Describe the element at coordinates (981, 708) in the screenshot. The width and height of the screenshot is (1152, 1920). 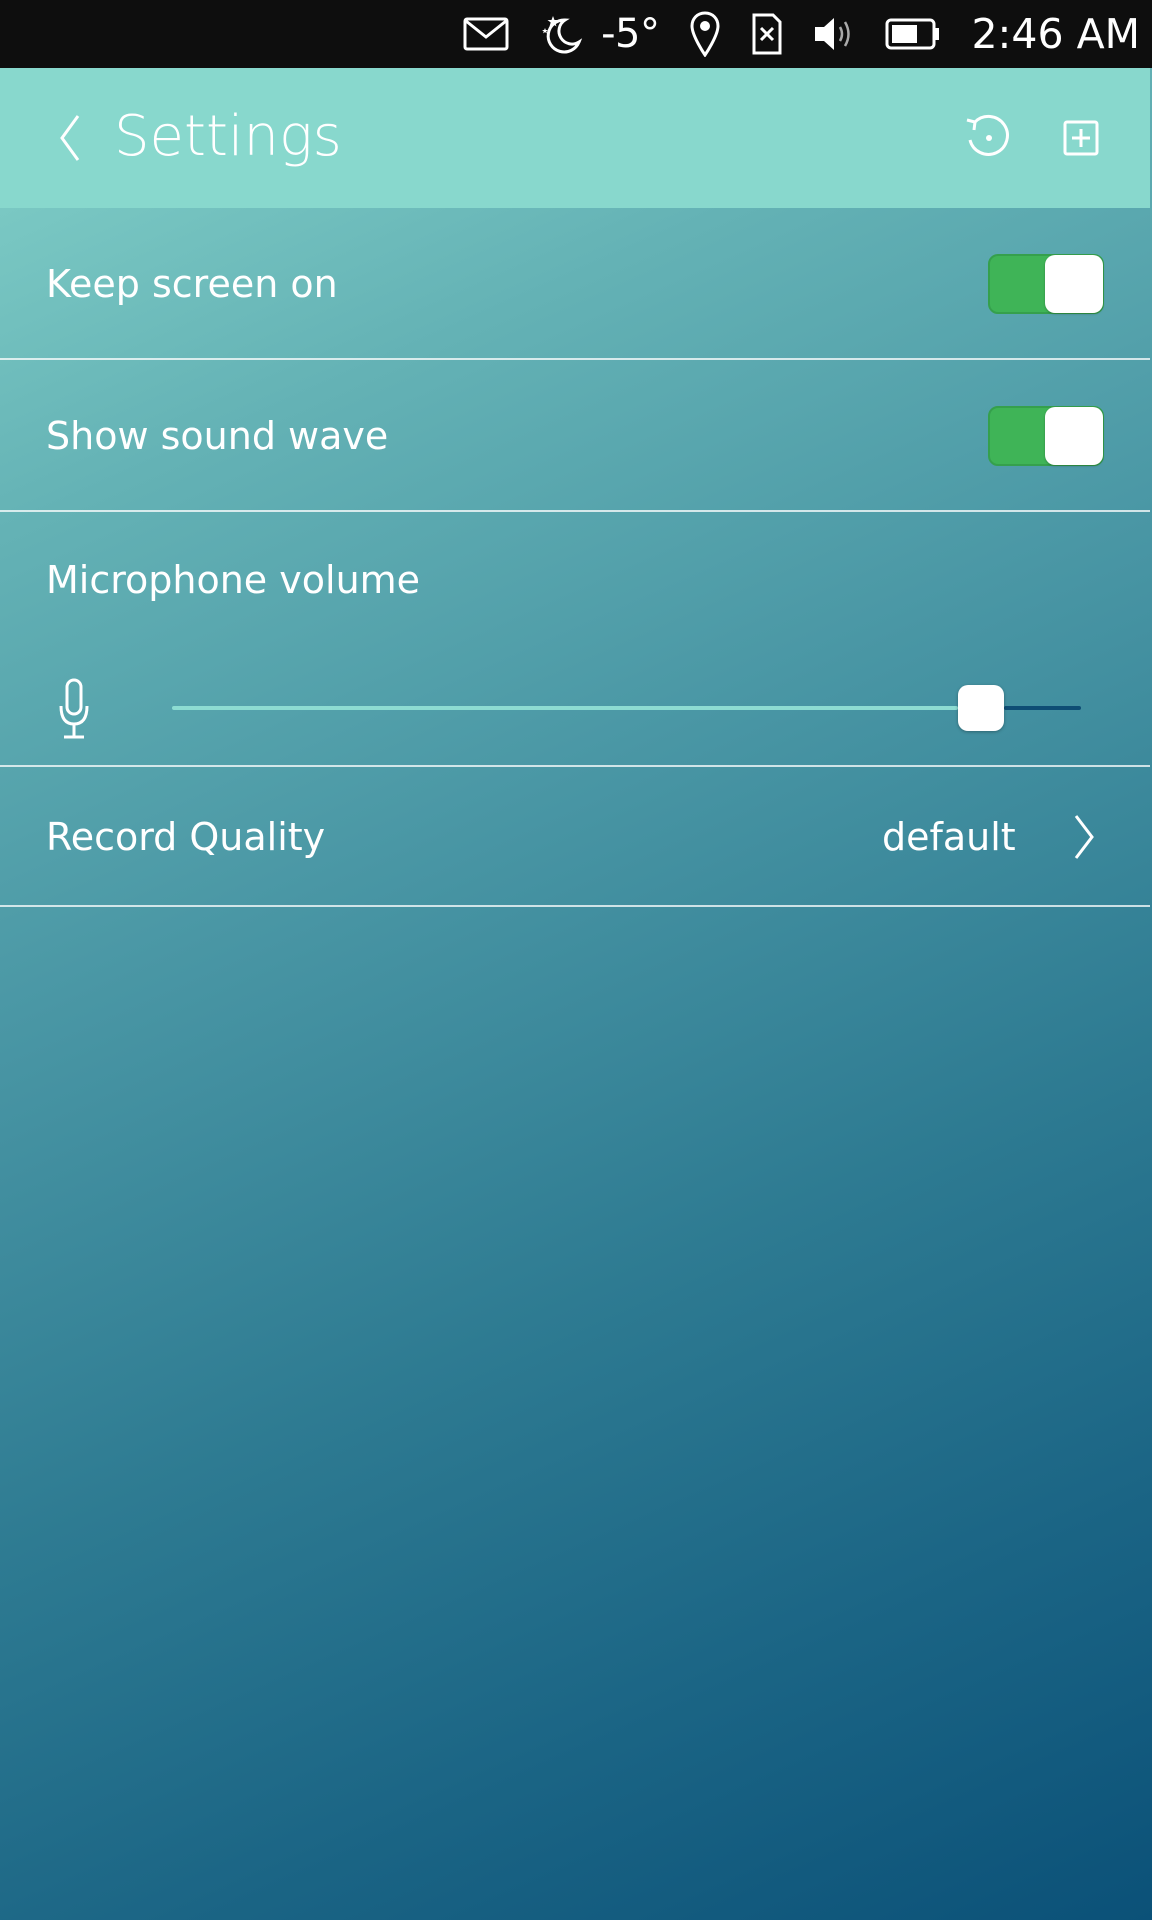
I see `slider-thumb` at that location.